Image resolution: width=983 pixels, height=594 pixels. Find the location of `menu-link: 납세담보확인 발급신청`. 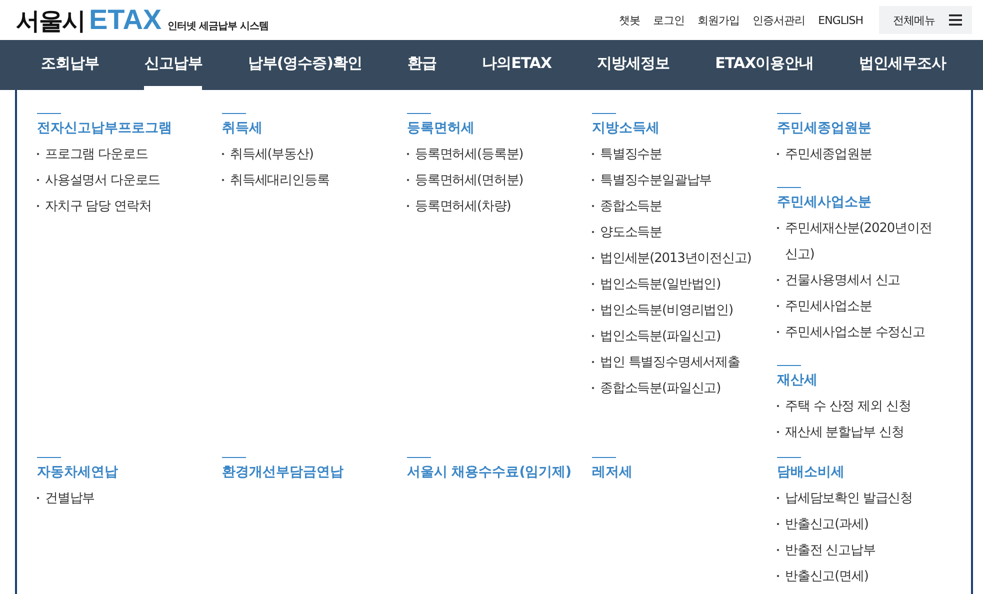

menu-link: 납세담보확인 발급신청 is located at coordinates (845, 499).